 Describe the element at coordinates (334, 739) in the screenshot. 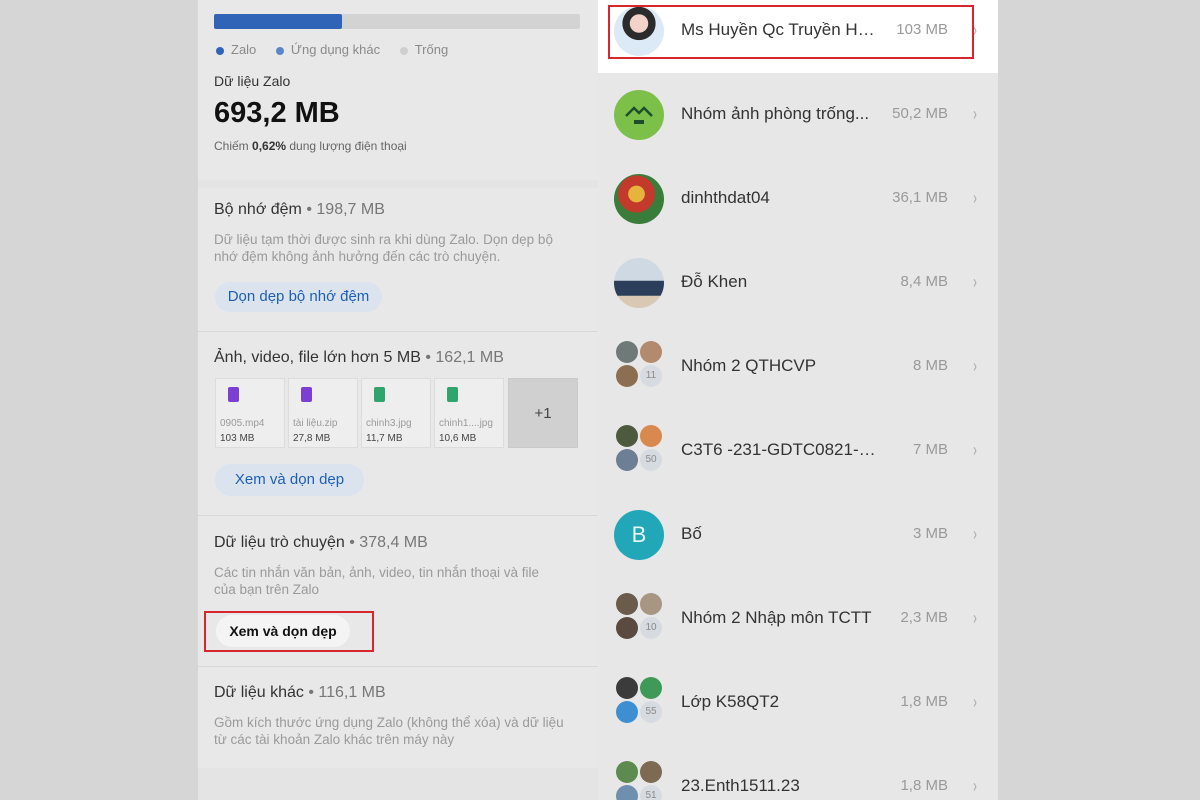

I see `other-data-description-line2: từ các tài khoản Zalo khác trên máy này` at that location.